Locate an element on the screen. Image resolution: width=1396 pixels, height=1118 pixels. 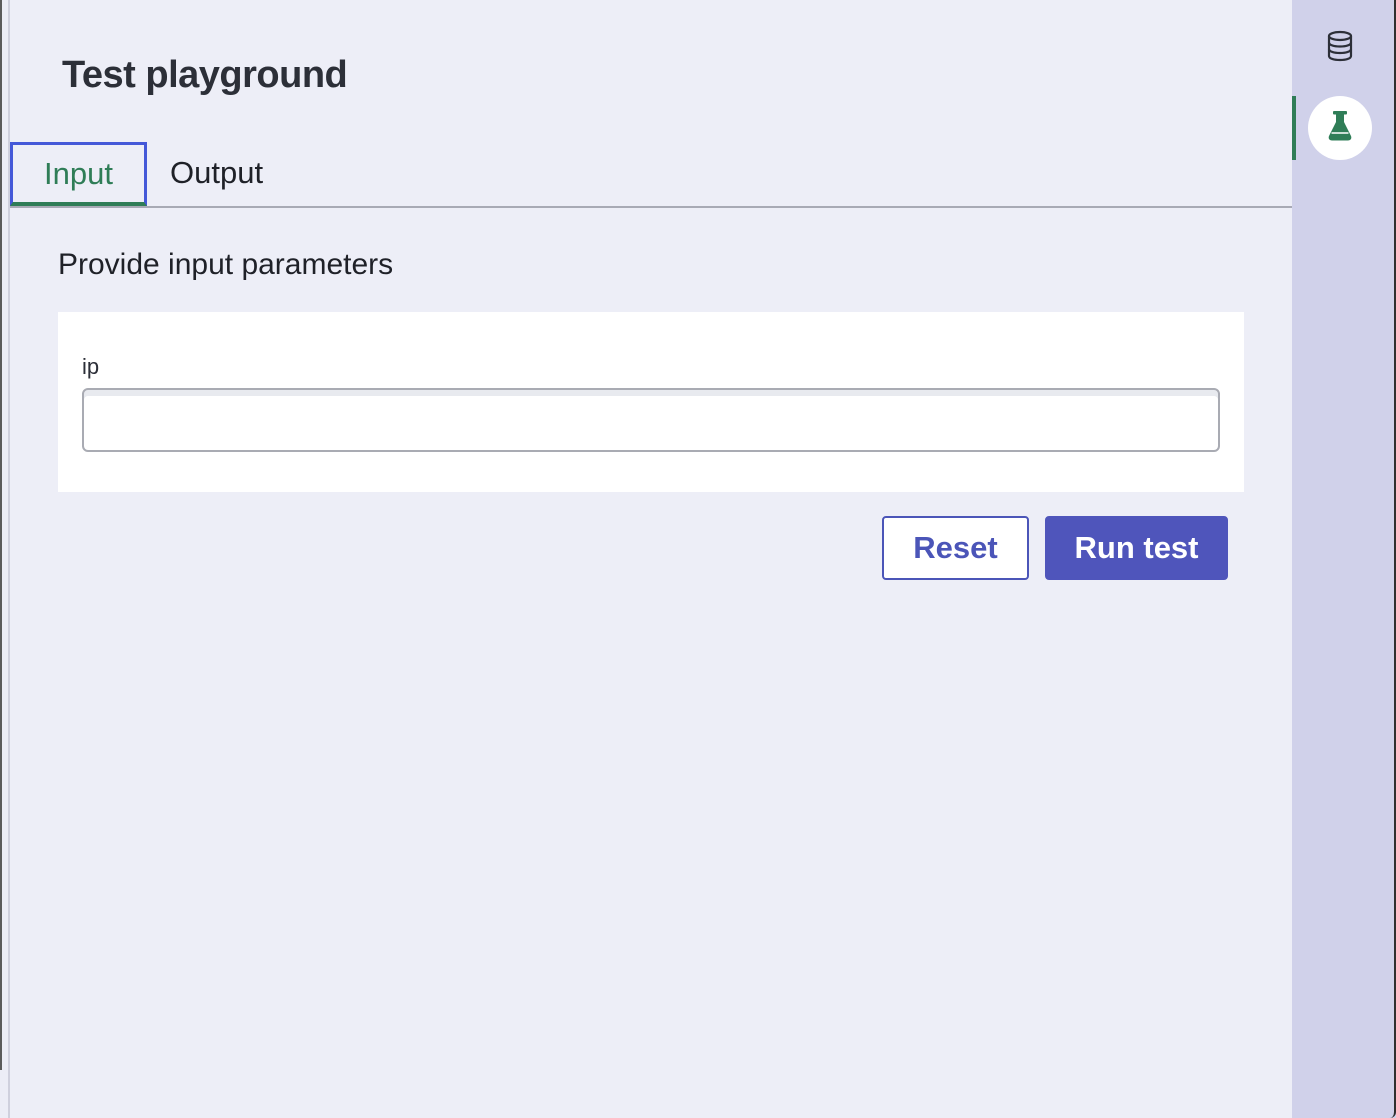
tab-output: Output is located at coordinates (230, 174).